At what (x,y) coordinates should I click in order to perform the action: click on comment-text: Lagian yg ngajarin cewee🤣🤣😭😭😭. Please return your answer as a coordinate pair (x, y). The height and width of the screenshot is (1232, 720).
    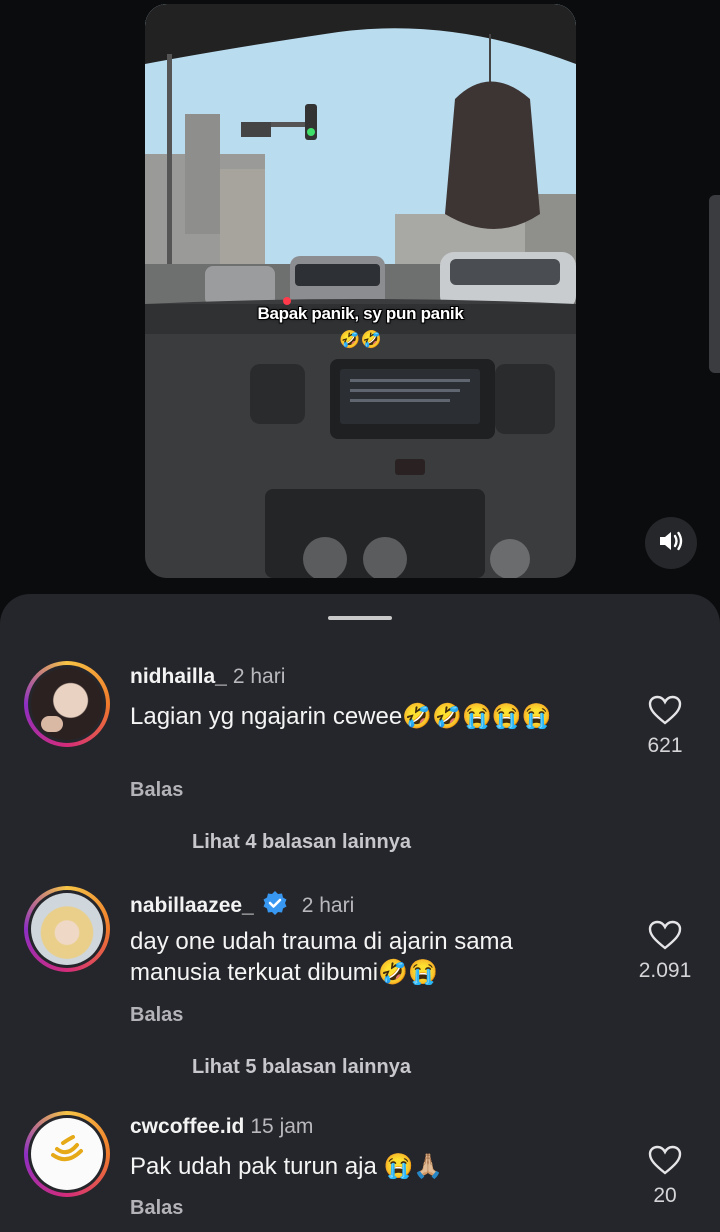
    Looking at the image, I should click on (341, 716).